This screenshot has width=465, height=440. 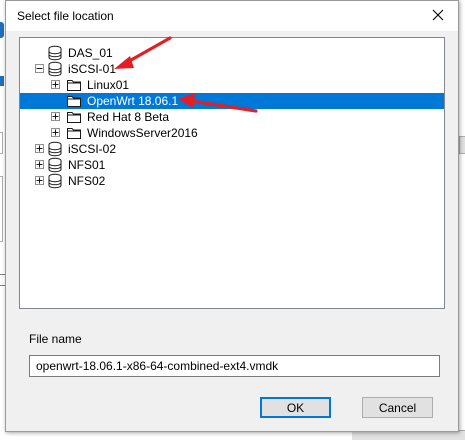 I want to click on background-browse-button-fragment, so click(x=462, y=145).